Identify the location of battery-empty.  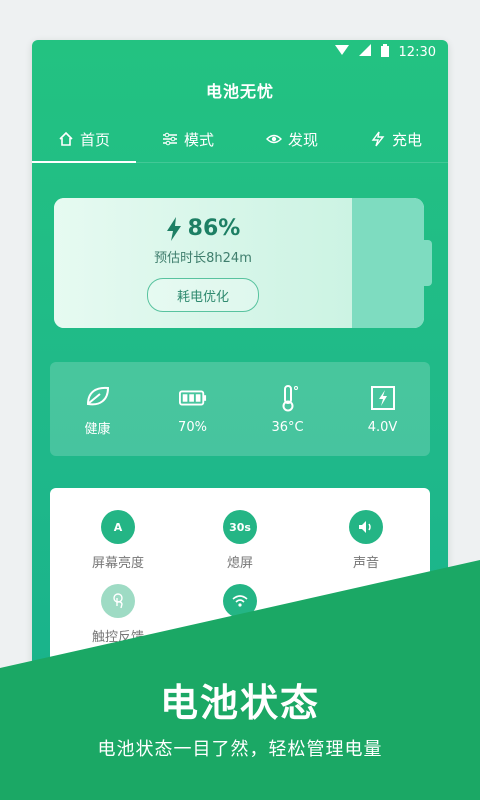
(388, 263).